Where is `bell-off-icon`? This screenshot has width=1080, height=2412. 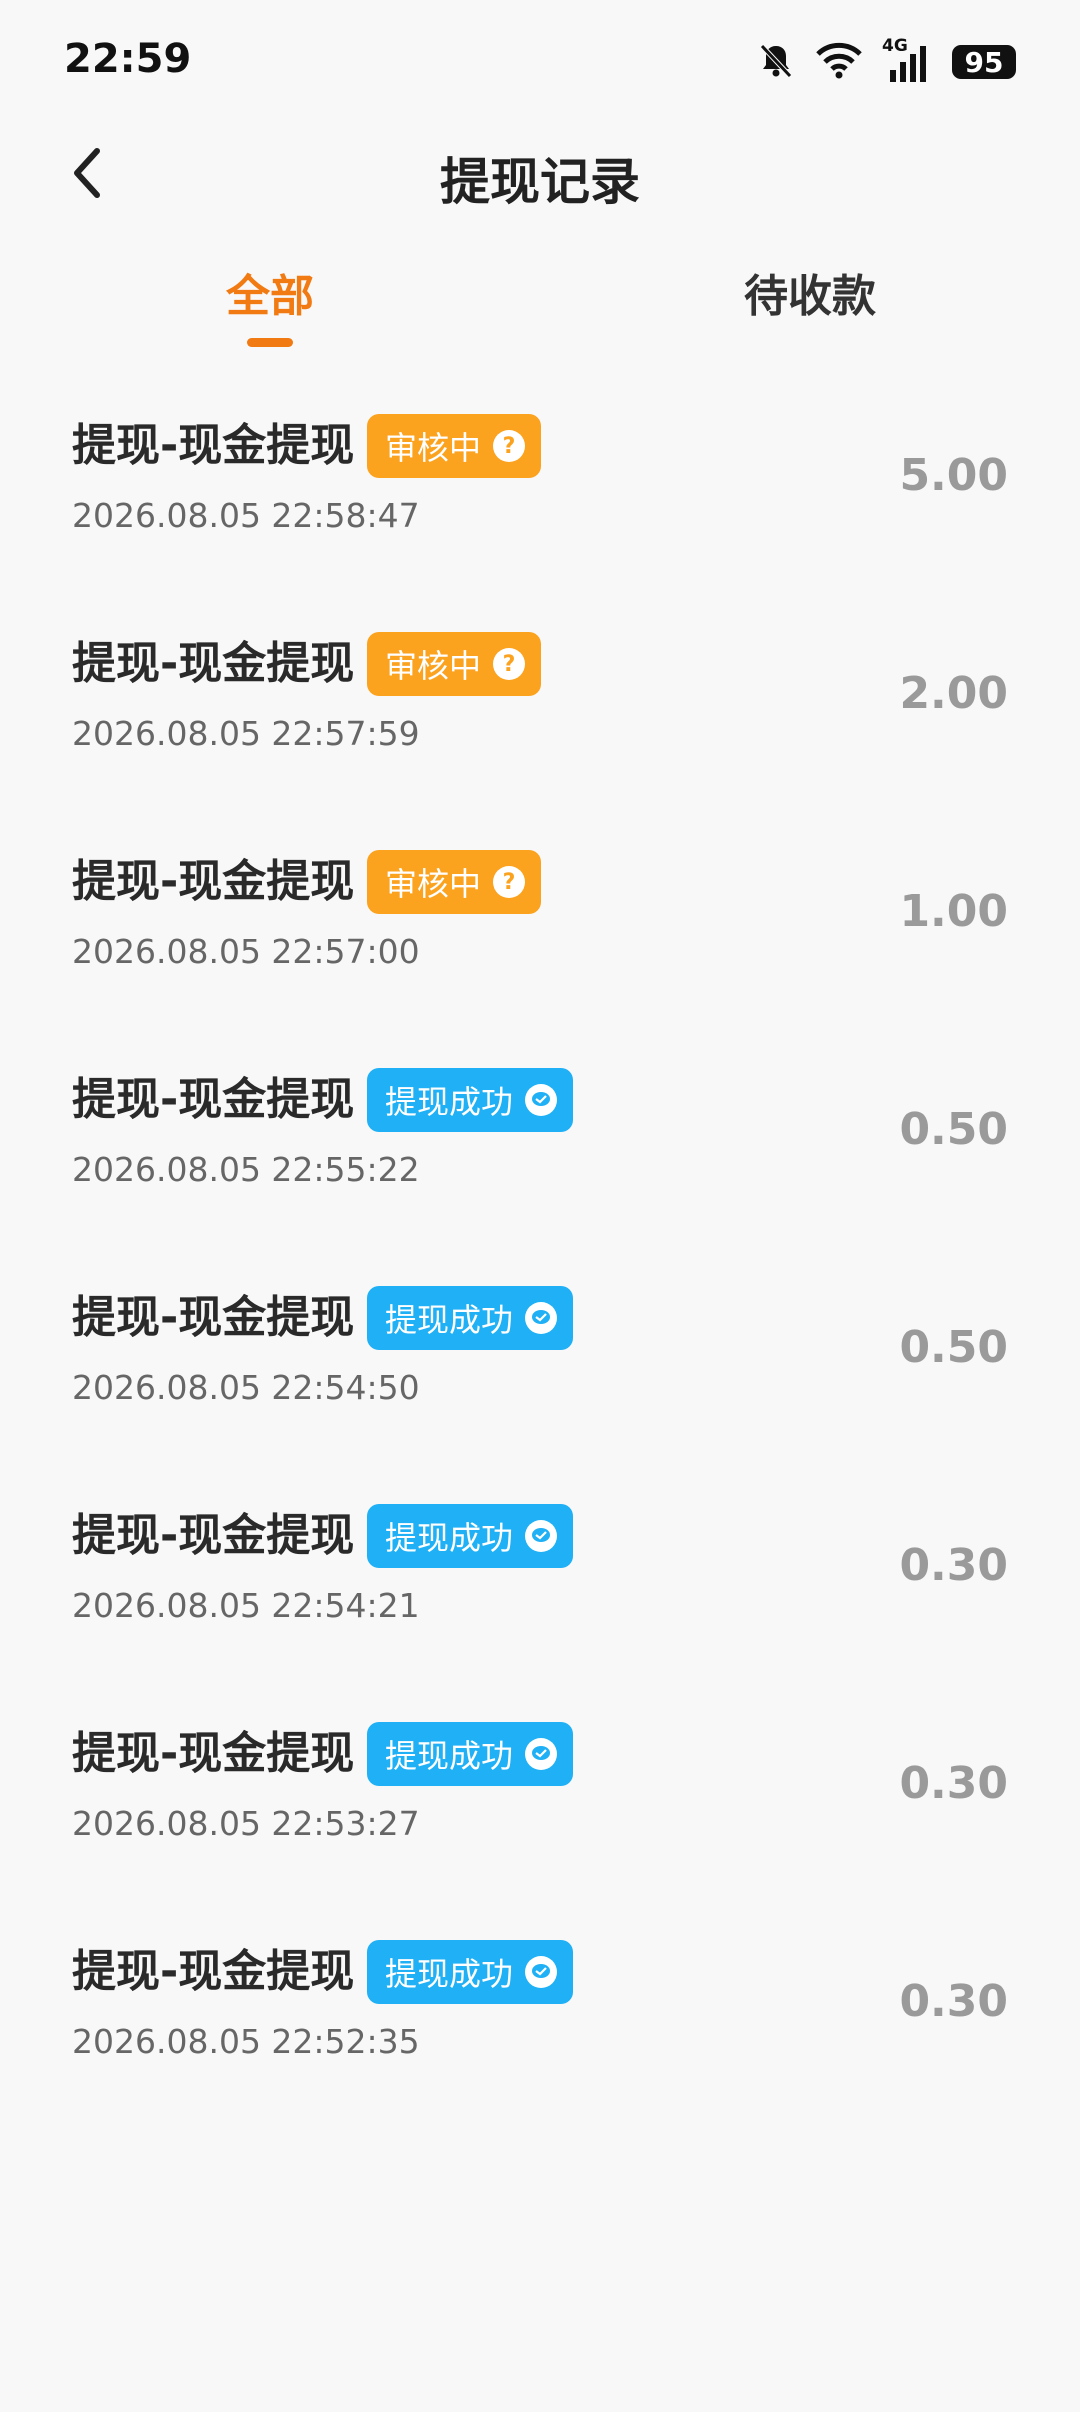
bell-off-icon is located at coordinates (776, 62).